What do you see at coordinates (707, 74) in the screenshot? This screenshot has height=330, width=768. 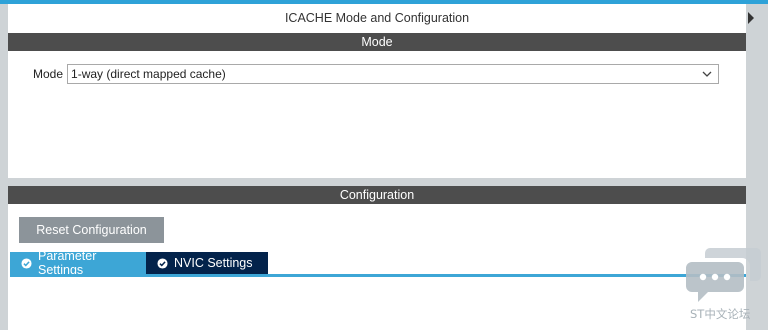 I see `chevron-down-icon` at bounding box center [707, 74].